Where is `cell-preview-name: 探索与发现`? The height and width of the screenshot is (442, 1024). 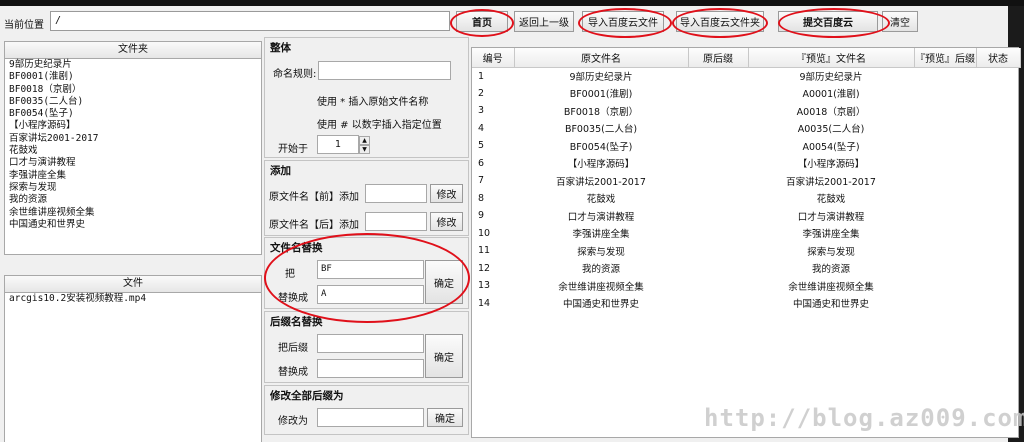 cell-preview-name: 探索与发现 is located at coordinates (831, 252).